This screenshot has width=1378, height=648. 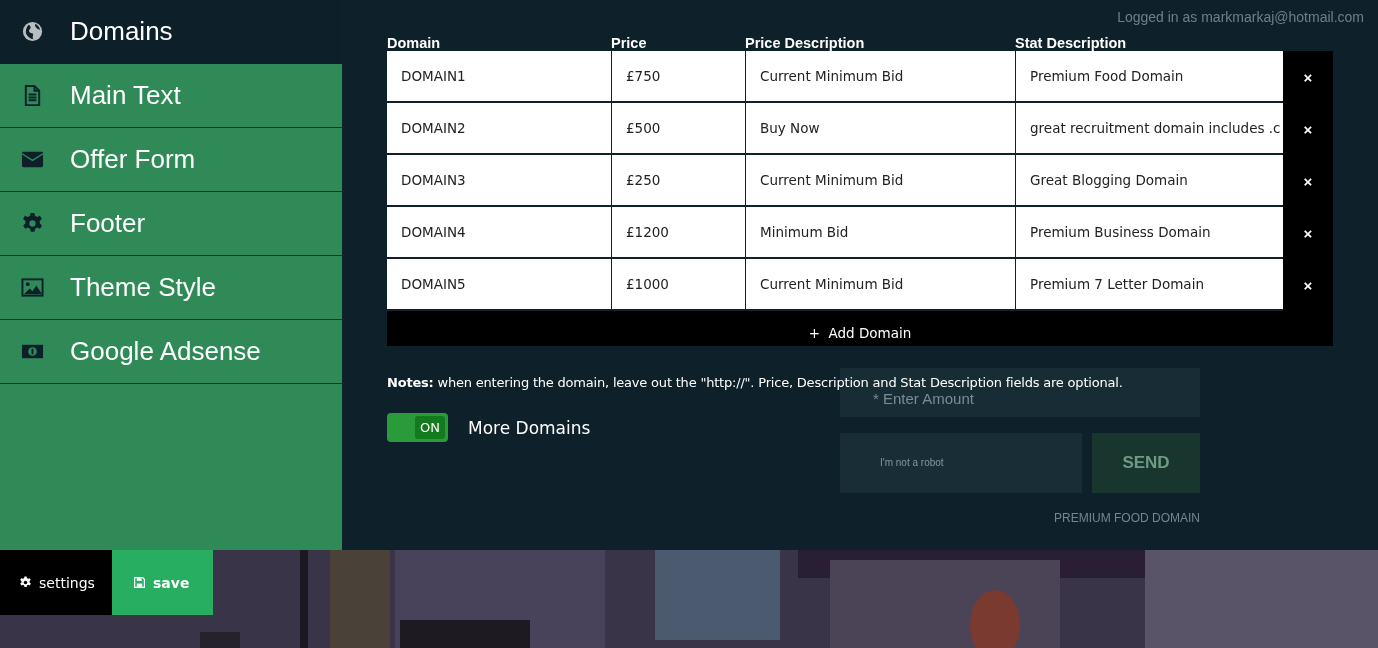 What do you see at coordinates (56, 582) in the screenshot?
I see `settings-button: settings` at bounding box center [56, 582].